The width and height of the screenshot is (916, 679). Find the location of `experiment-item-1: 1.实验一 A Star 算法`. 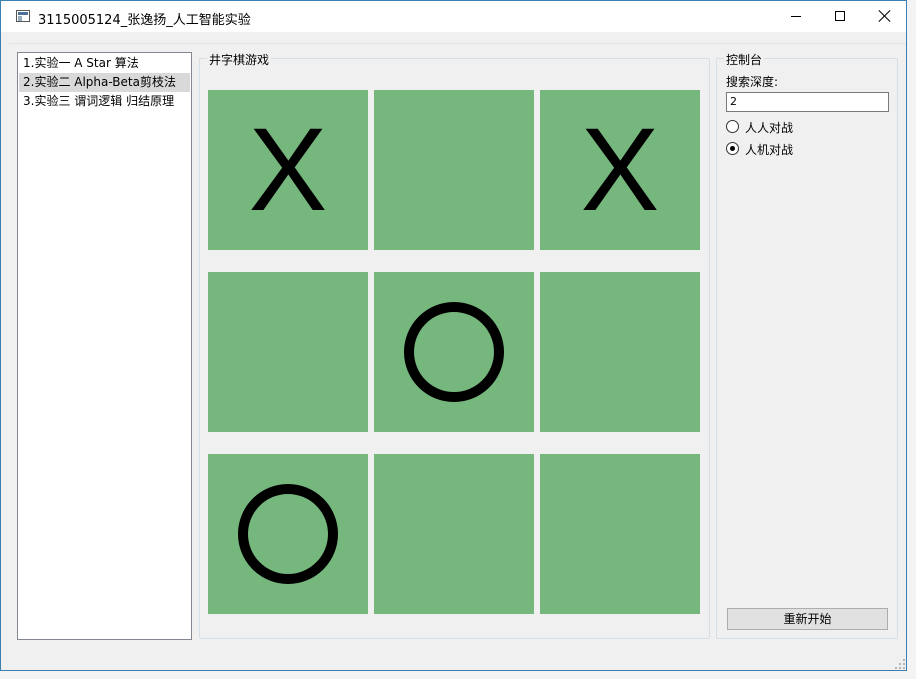

experiment-item-1: 1.实验一 A Star 算法 is located at coordinates (104, 63).